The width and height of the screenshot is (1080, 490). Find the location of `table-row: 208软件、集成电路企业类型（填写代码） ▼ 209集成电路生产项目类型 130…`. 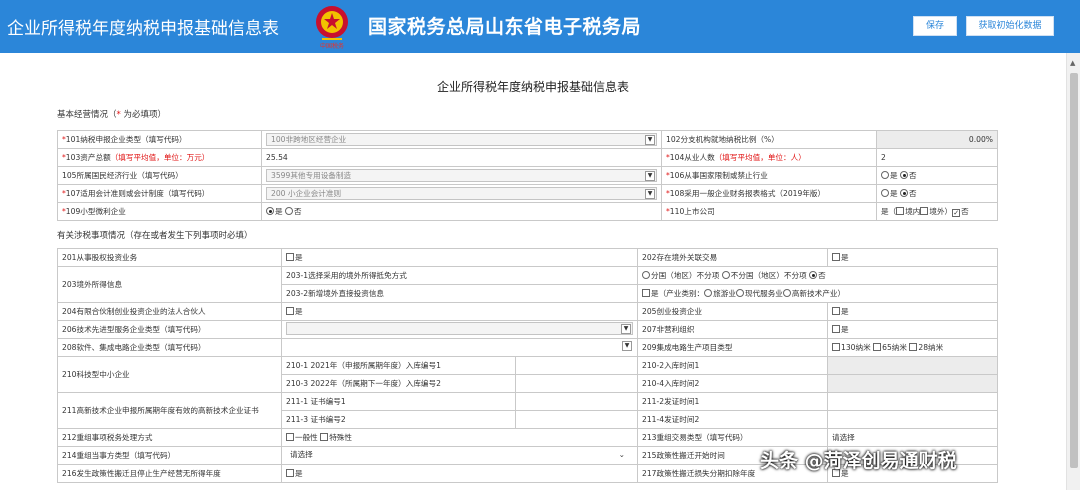

table-row: 208软件、集成电路企业类型（填写代码） ▼ 209集成电路生产项目类型 130… is located at coordinates (527, 347).